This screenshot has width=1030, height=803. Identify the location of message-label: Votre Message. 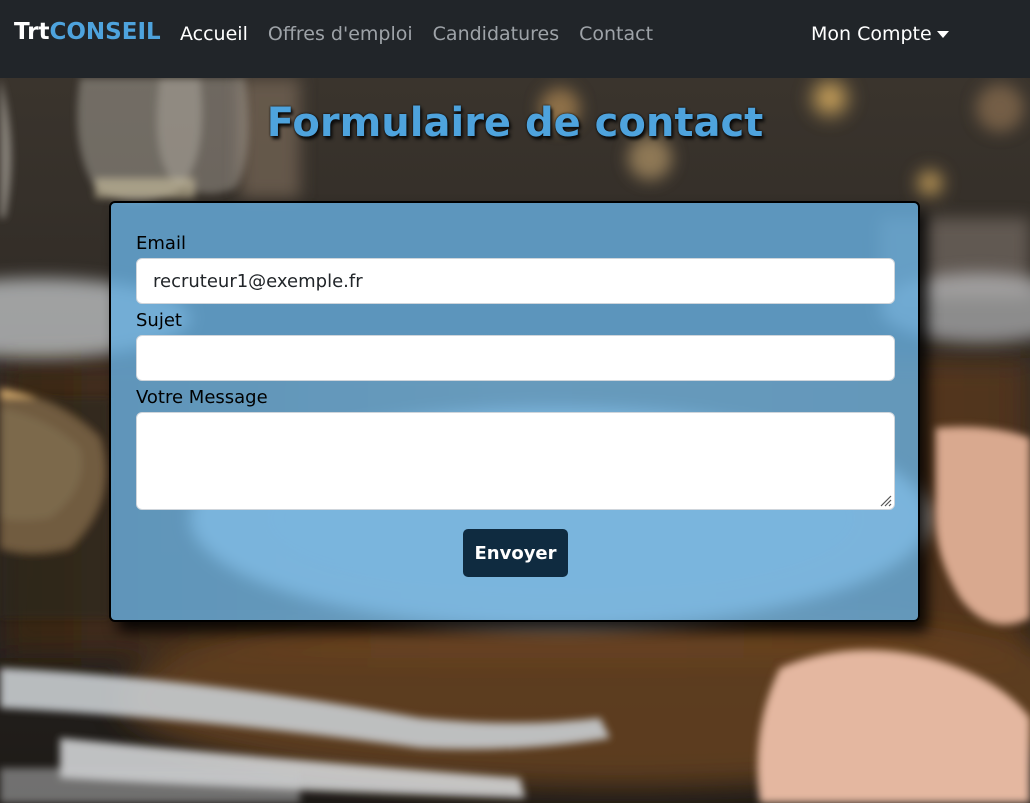
(202, 397).